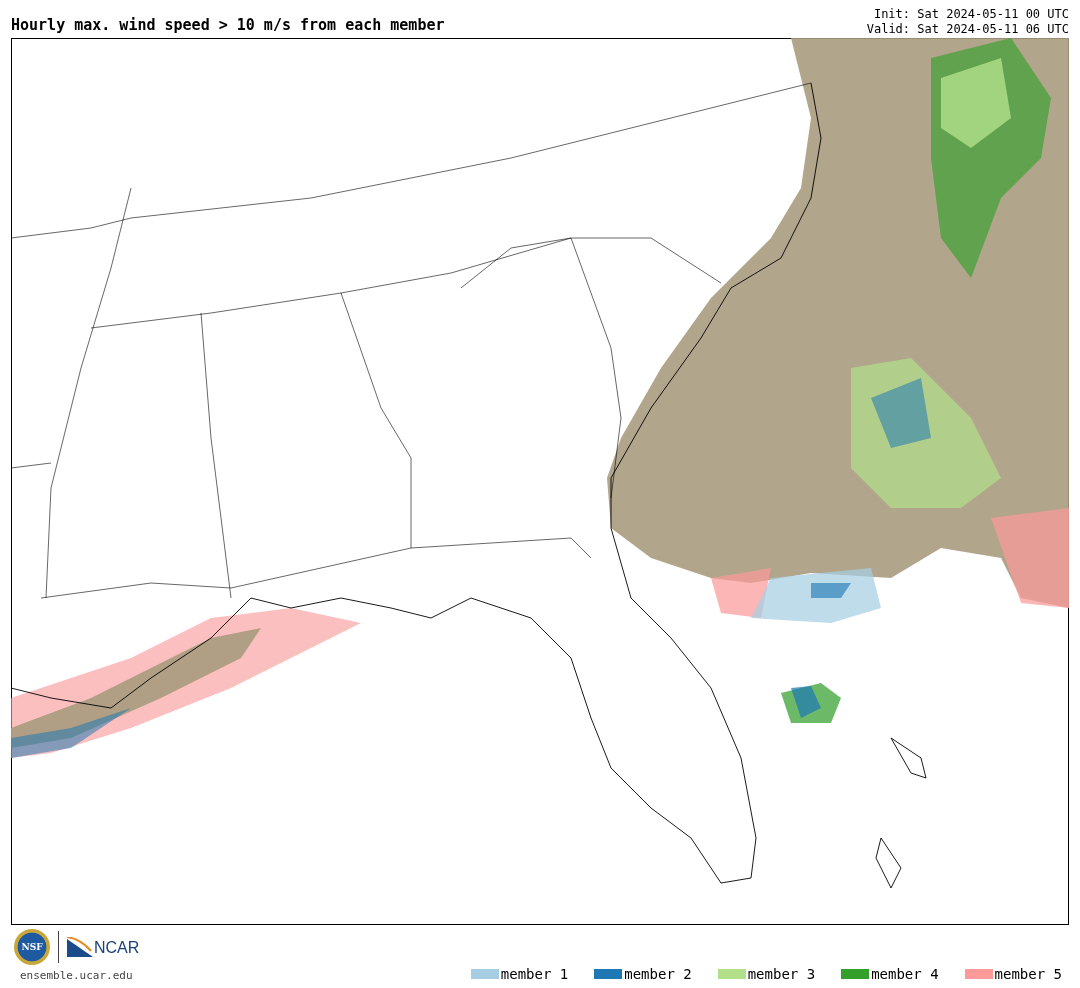  I want to click on legend-label: member 1, so click(534, 974).